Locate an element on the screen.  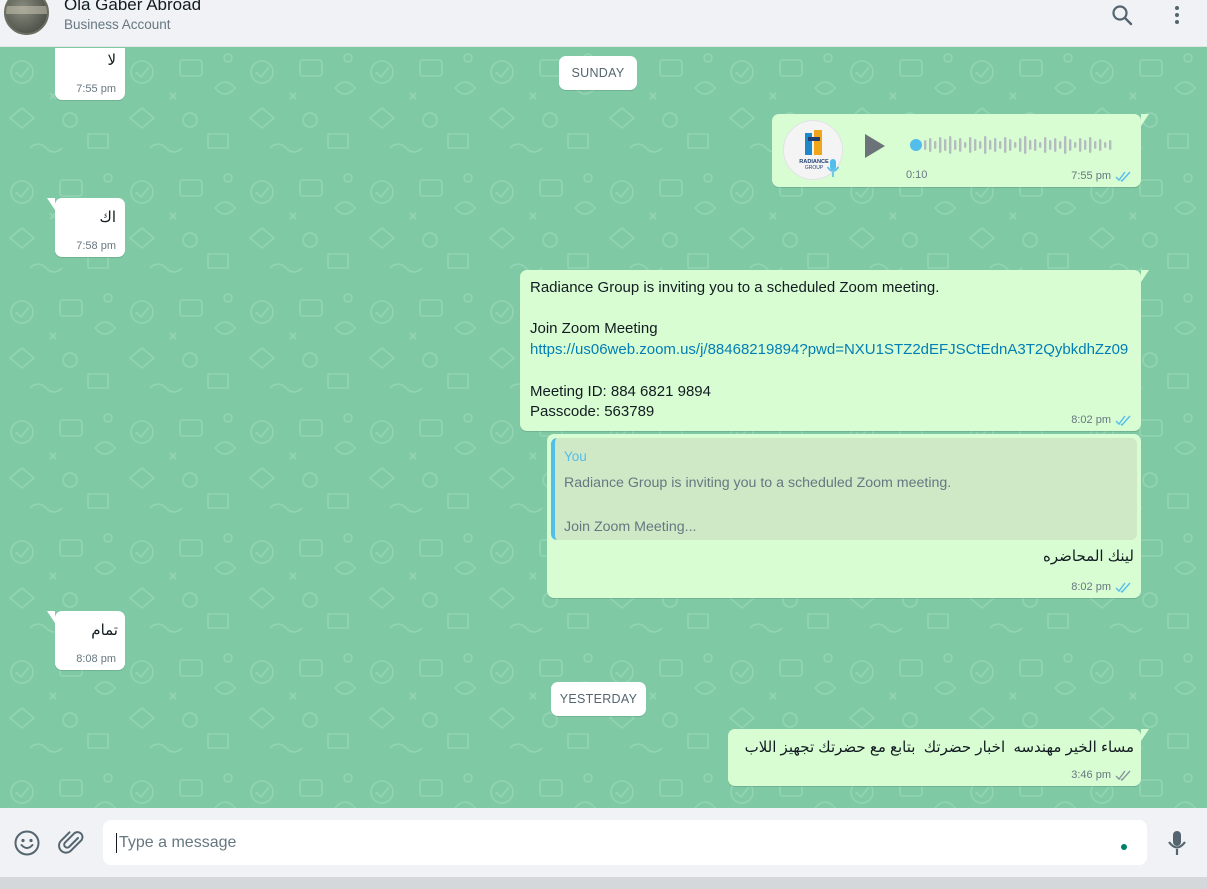
date-separator: SUNDAY is located at coordinates (598, 73).